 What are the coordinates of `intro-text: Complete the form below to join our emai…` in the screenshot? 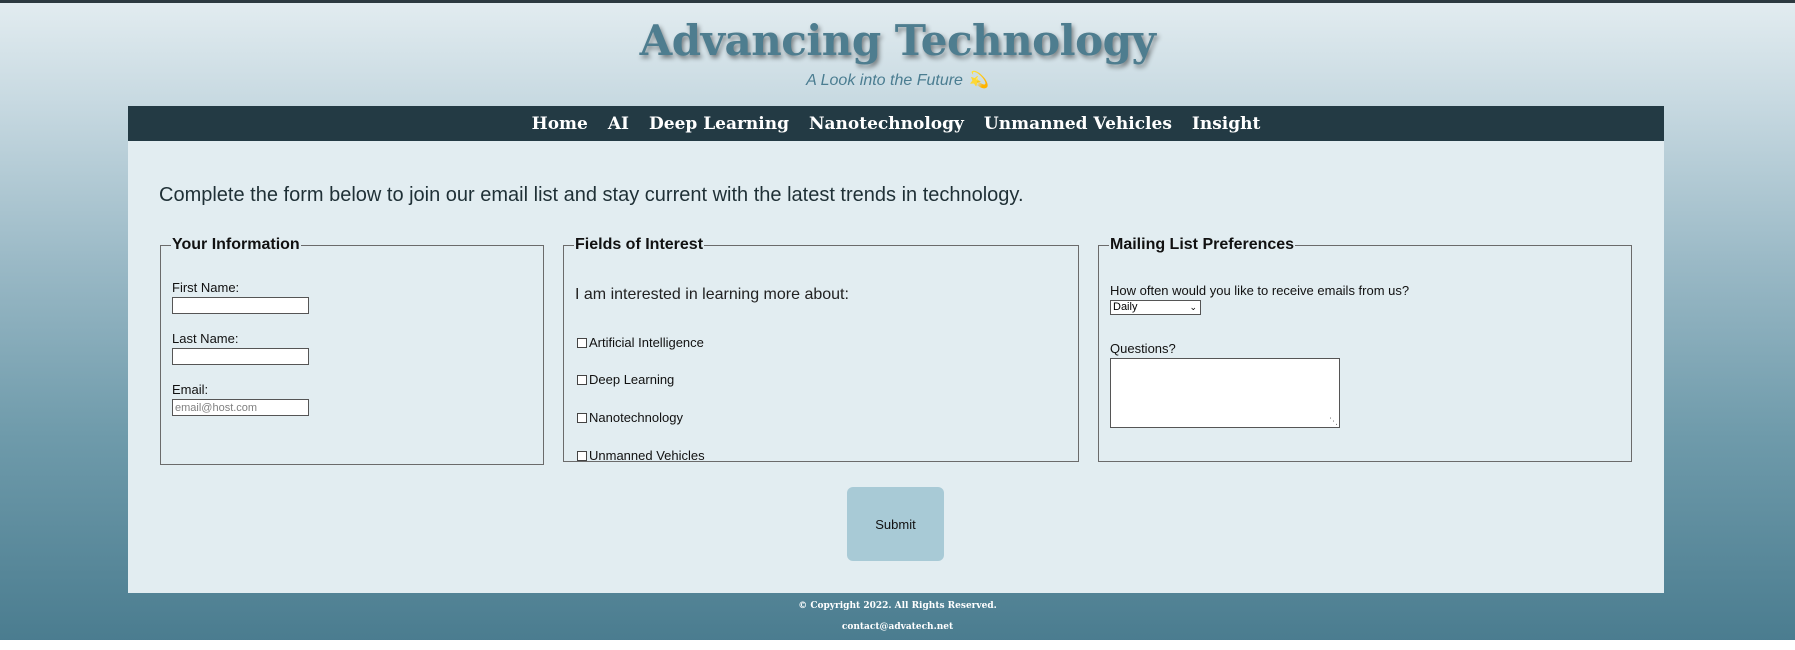 It's located at (591, 195).